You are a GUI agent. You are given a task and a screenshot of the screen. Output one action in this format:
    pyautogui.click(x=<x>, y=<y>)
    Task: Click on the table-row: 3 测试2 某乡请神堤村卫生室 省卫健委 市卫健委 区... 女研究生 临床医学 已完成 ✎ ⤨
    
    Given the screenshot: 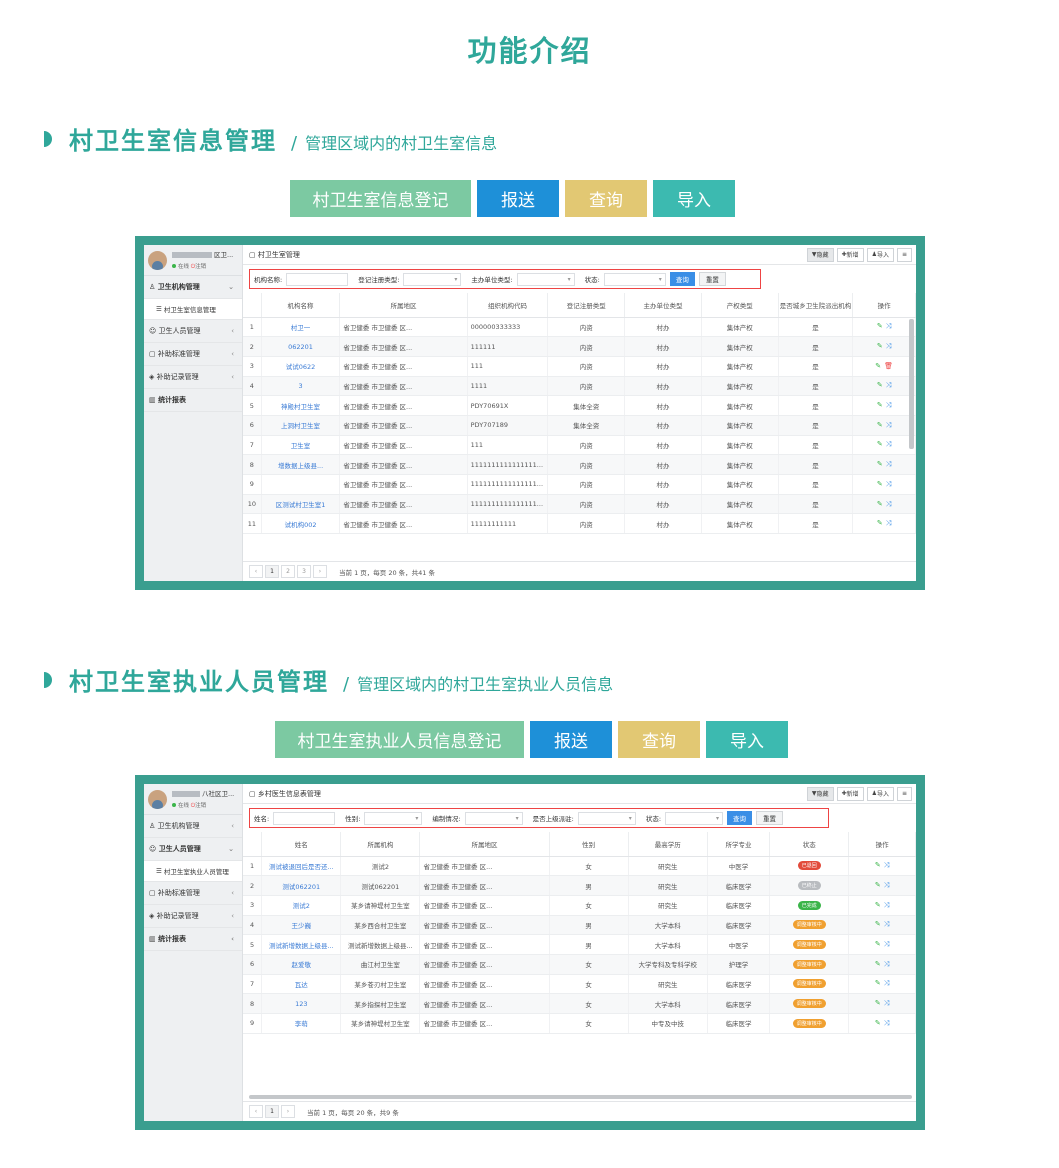 What is the action you would take?
    pyautogui.click(x=579, y=905)
    